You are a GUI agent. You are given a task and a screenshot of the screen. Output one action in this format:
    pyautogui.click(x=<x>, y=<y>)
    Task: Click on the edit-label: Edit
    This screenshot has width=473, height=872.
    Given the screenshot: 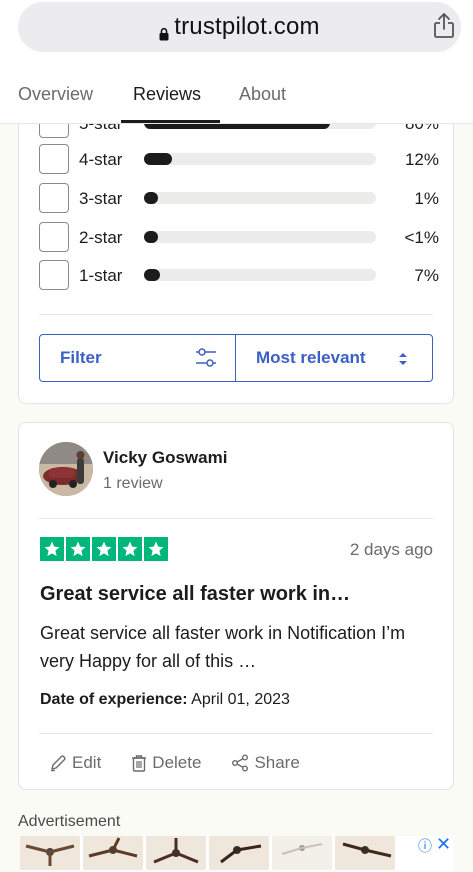 What is the action you would take?
    pyautogui.click(x=87, y=762)
    